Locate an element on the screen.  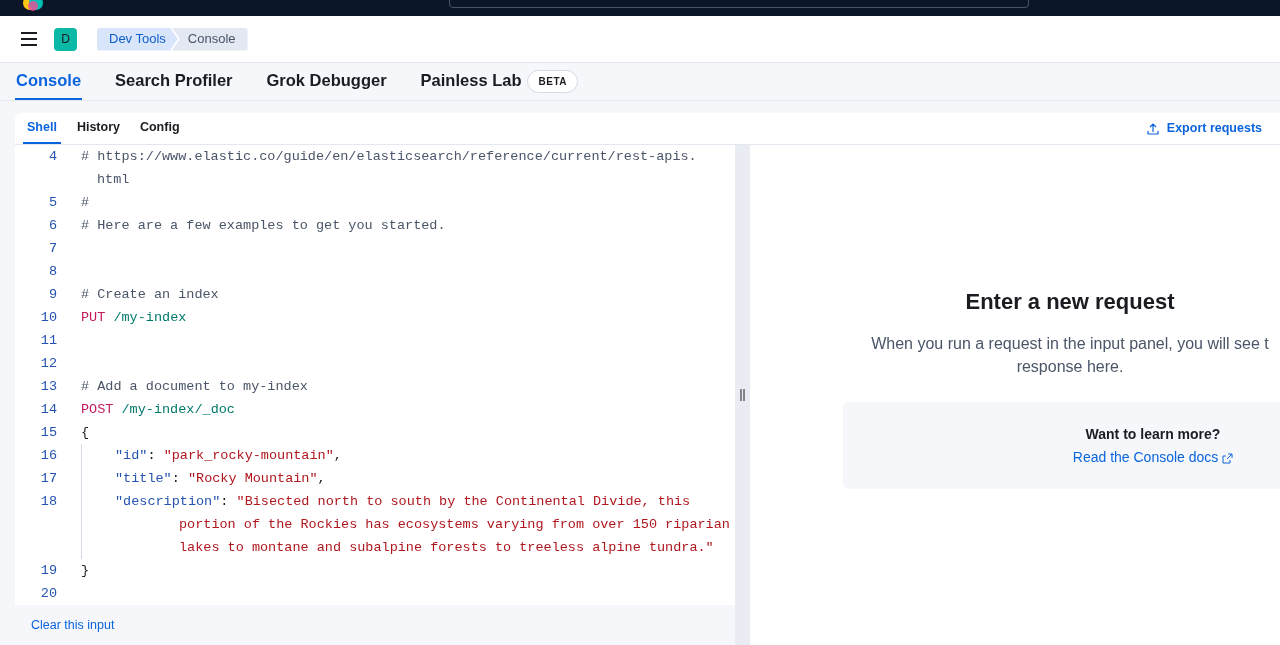
code-token: "title" is located at coordinates (143, 478).